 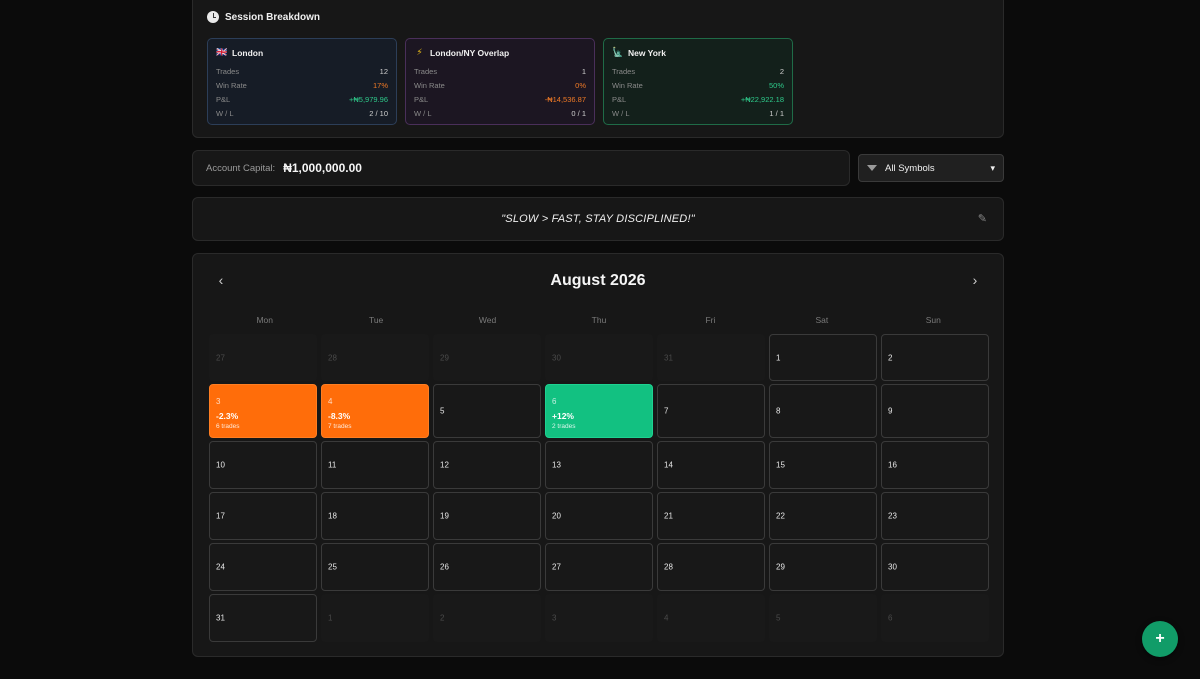 I want to click on calendar-day-cell: 4, so click(x=711, y=618).